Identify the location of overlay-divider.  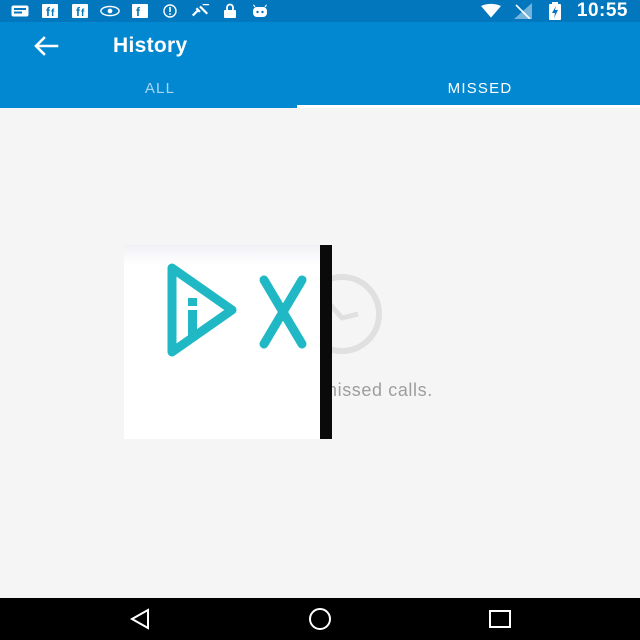
(326, 342).